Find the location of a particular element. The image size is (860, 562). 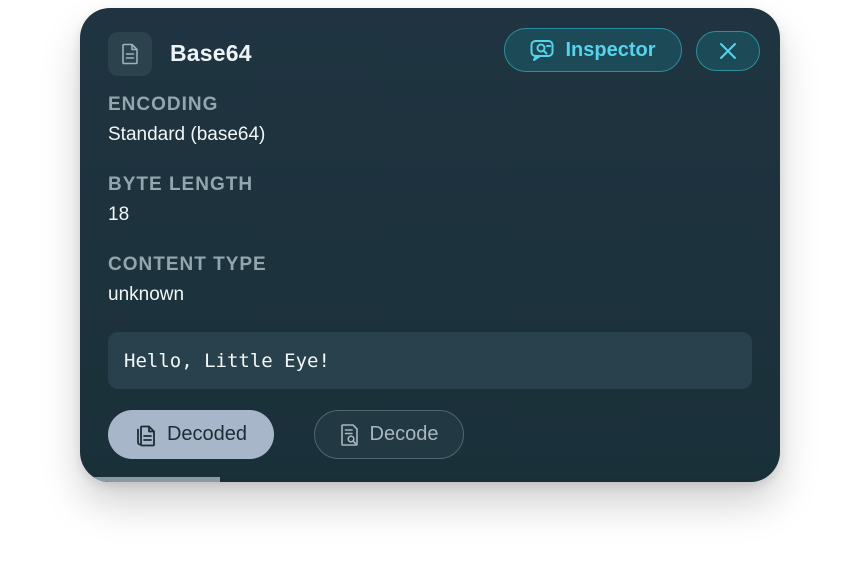

content-type-value: unknown is located at coordinates (146, 294).